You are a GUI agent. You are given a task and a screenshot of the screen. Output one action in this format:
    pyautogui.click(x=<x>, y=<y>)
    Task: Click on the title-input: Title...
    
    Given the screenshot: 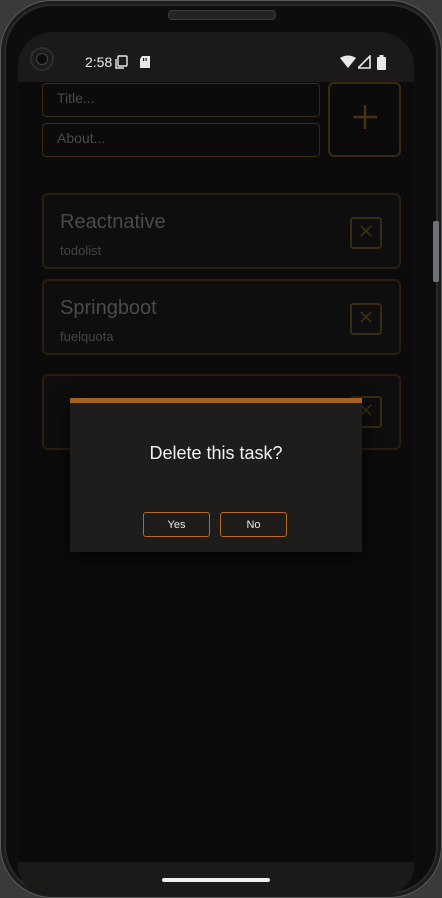 What is the action you would take?
    pyautogui.click(x=181, y=100)
    